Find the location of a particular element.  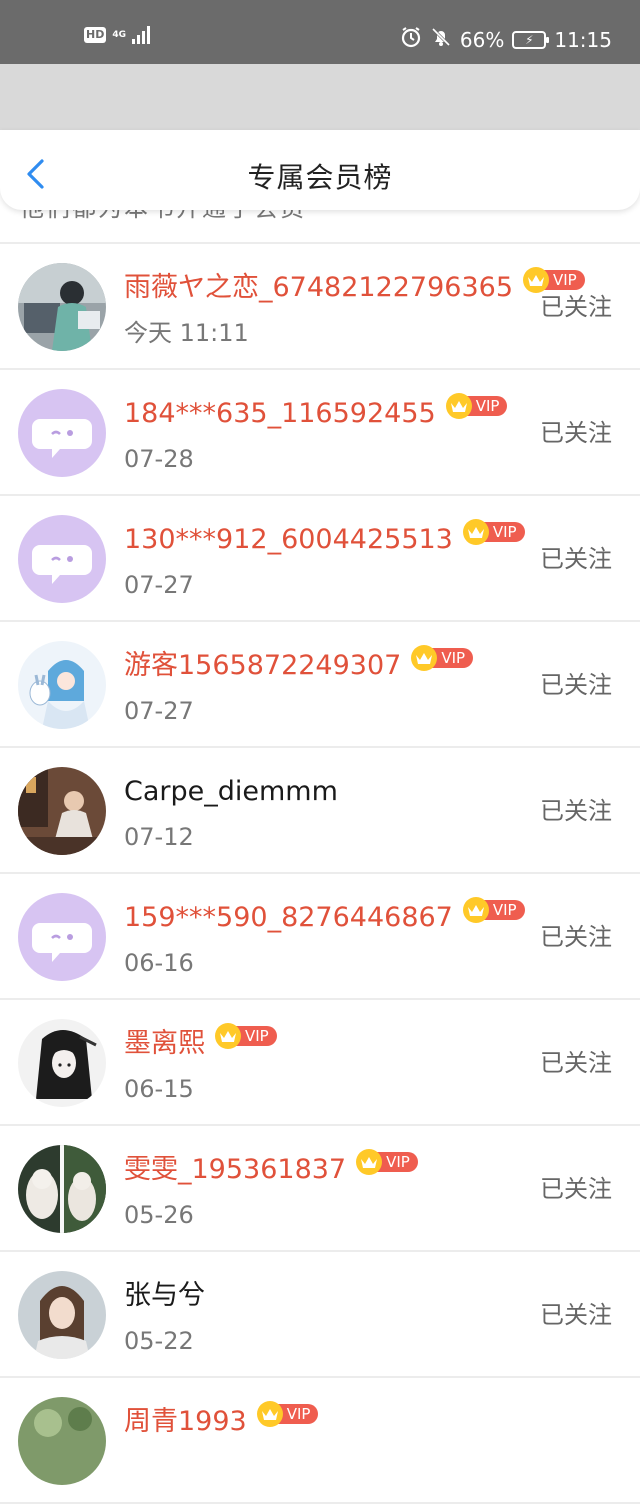

member-row: 周青1993 VIP is located at coordinates (320, 1441).